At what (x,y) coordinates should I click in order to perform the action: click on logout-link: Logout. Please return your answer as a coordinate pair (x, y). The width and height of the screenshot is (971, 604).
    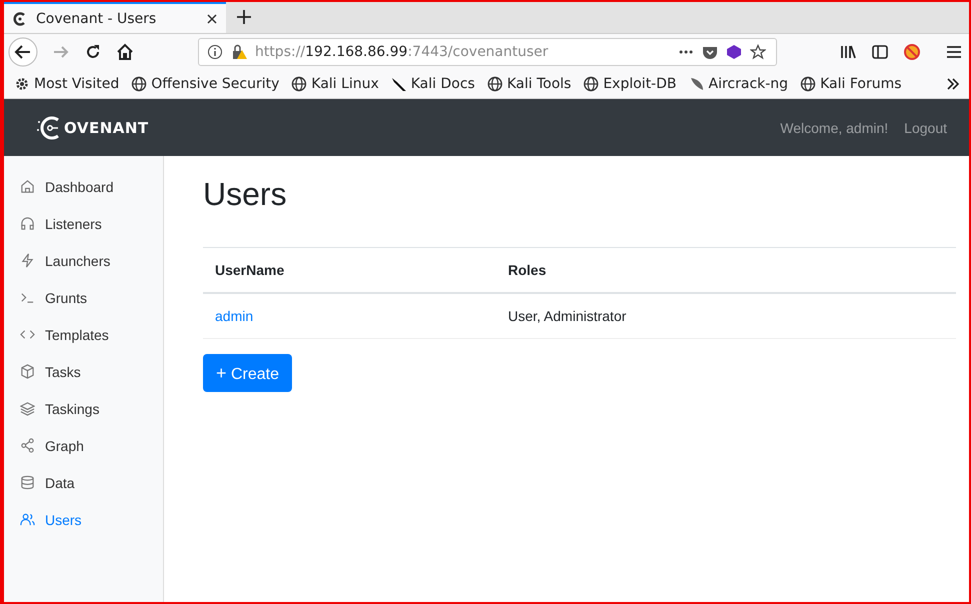
    Looking at the image, I should click on (925, 128).